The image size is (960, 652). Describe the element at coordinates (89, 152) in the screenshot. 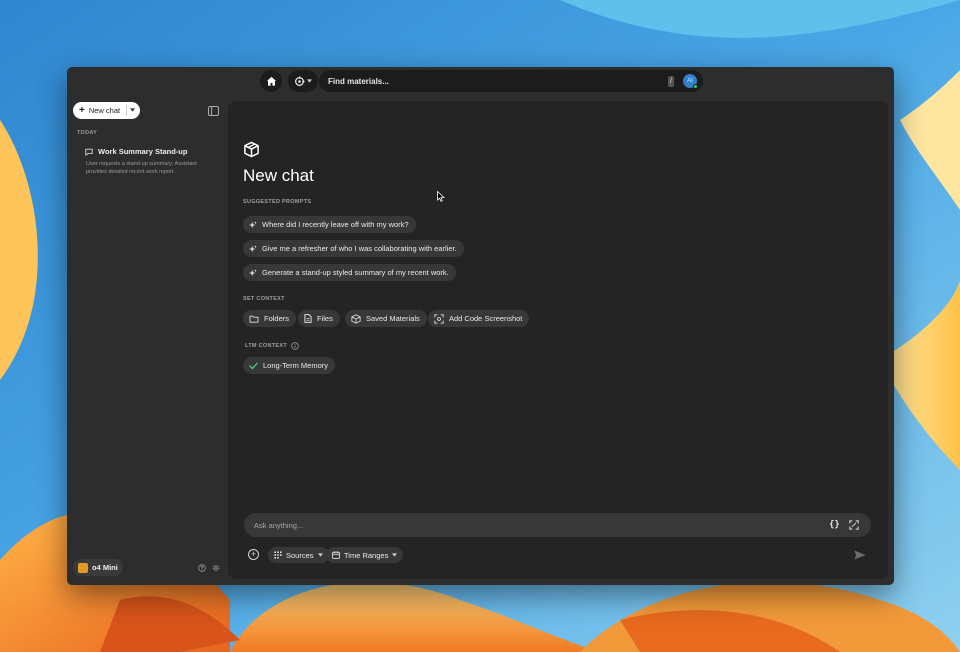

I see `chat-bubble-icon` at that location.